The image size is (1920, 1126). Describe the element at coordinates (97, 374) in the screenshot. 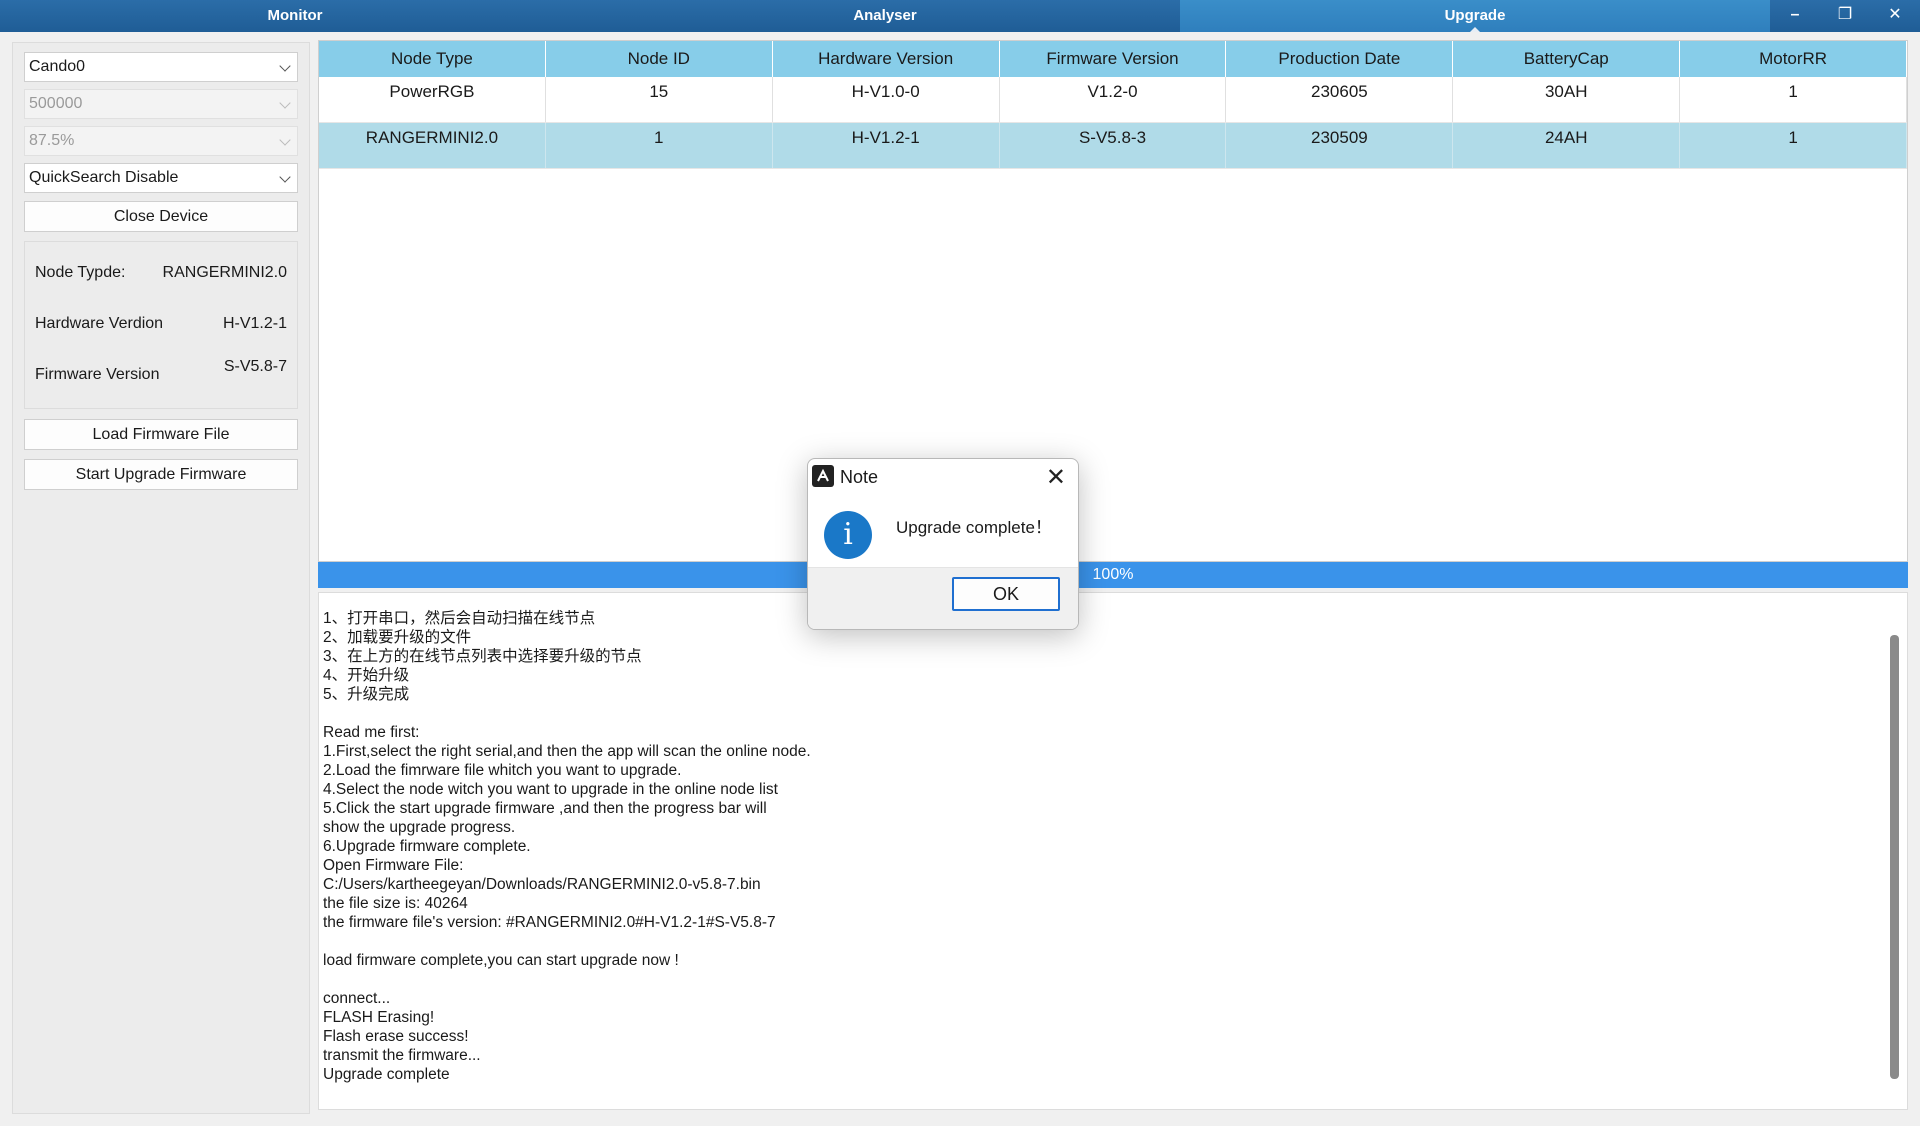

I see `firmware-version-label: Firmware Version` at that location.